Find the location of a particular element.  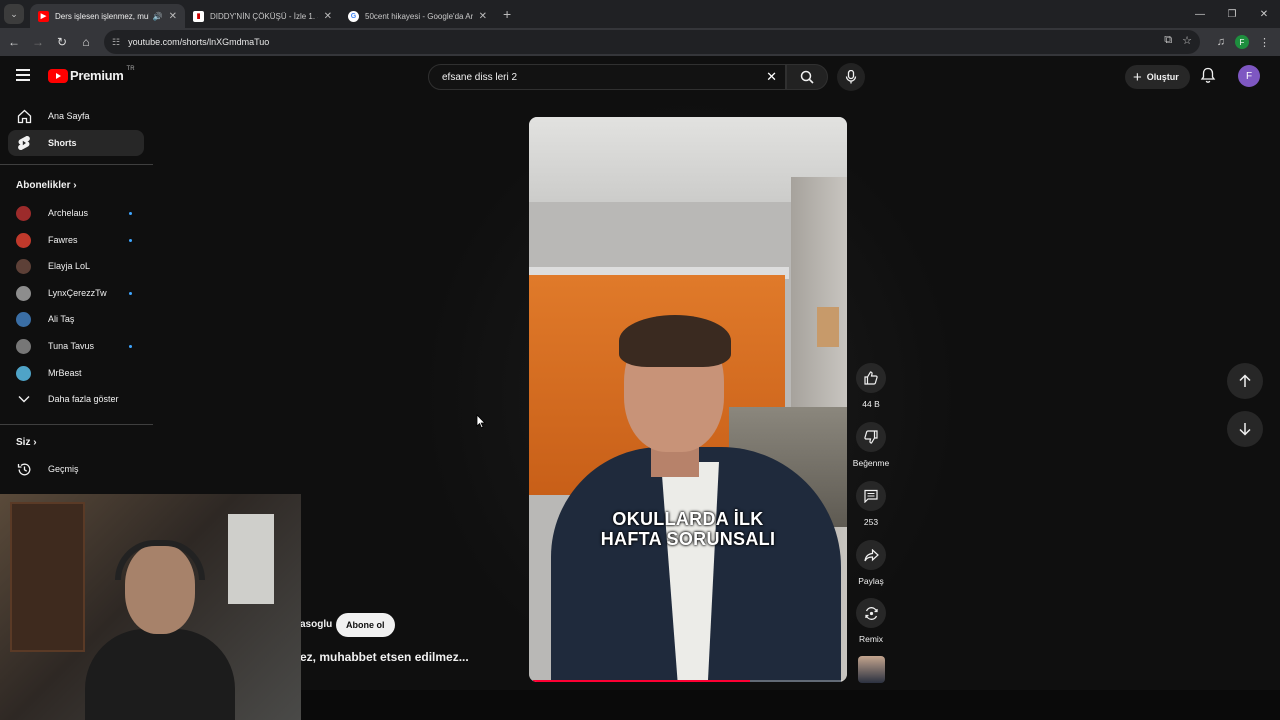

window-controls: — ❐ ✕ is located at coordinates (1232, 14).